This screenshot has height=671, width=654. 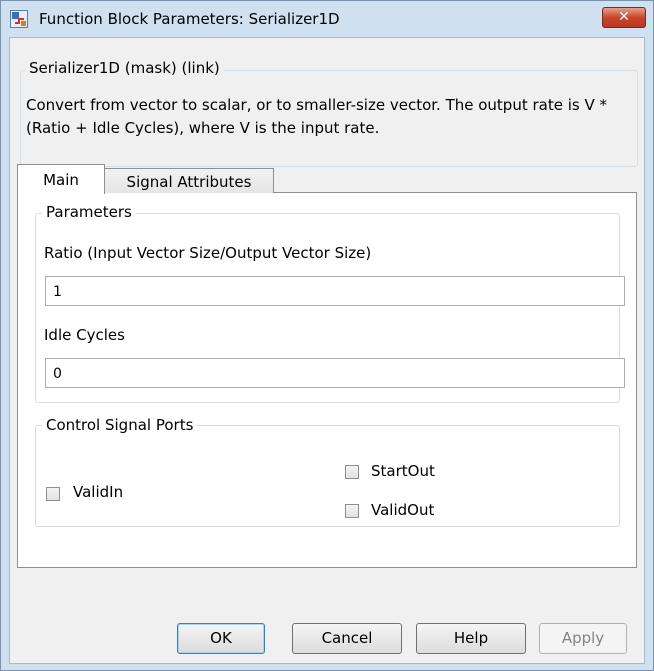 I want to click on help-button: Help, so click(x=471, y=638).